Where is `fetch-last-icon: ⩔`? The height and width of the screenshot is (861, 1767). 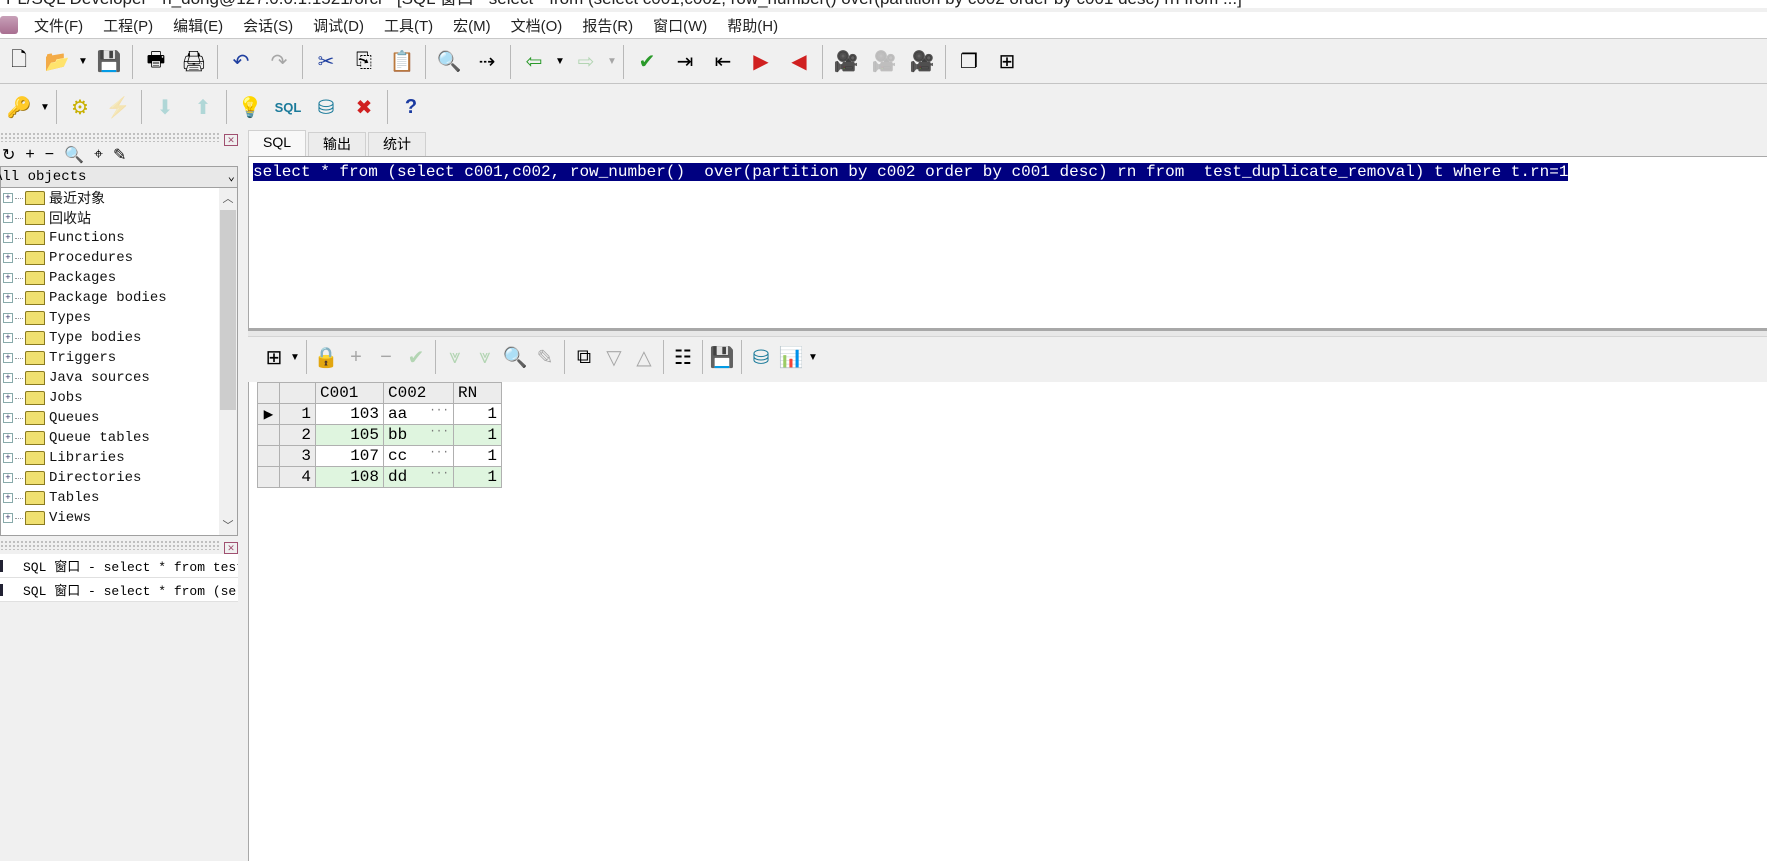 fetch-last-icon: ⩔ is located at coordinates (485, 357).